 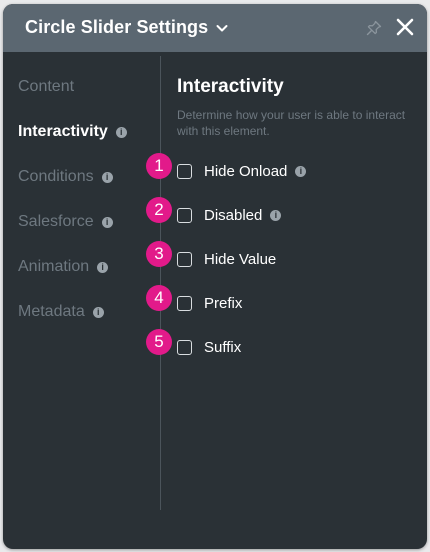 What do you see at coordinates (246, 171) in the screenshot?
I see `option-label: Hide Onload` at bounding box center [246, 171].